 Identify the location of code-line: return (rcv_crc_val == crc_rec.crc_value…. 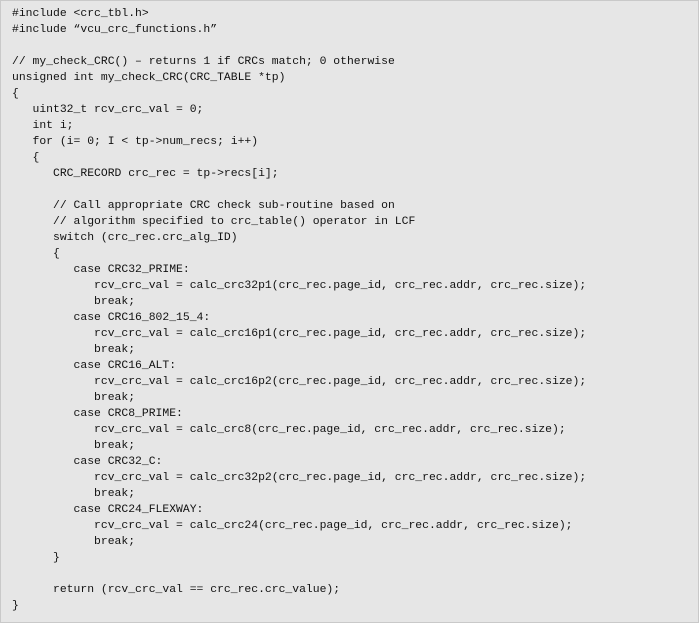
(176, 590).